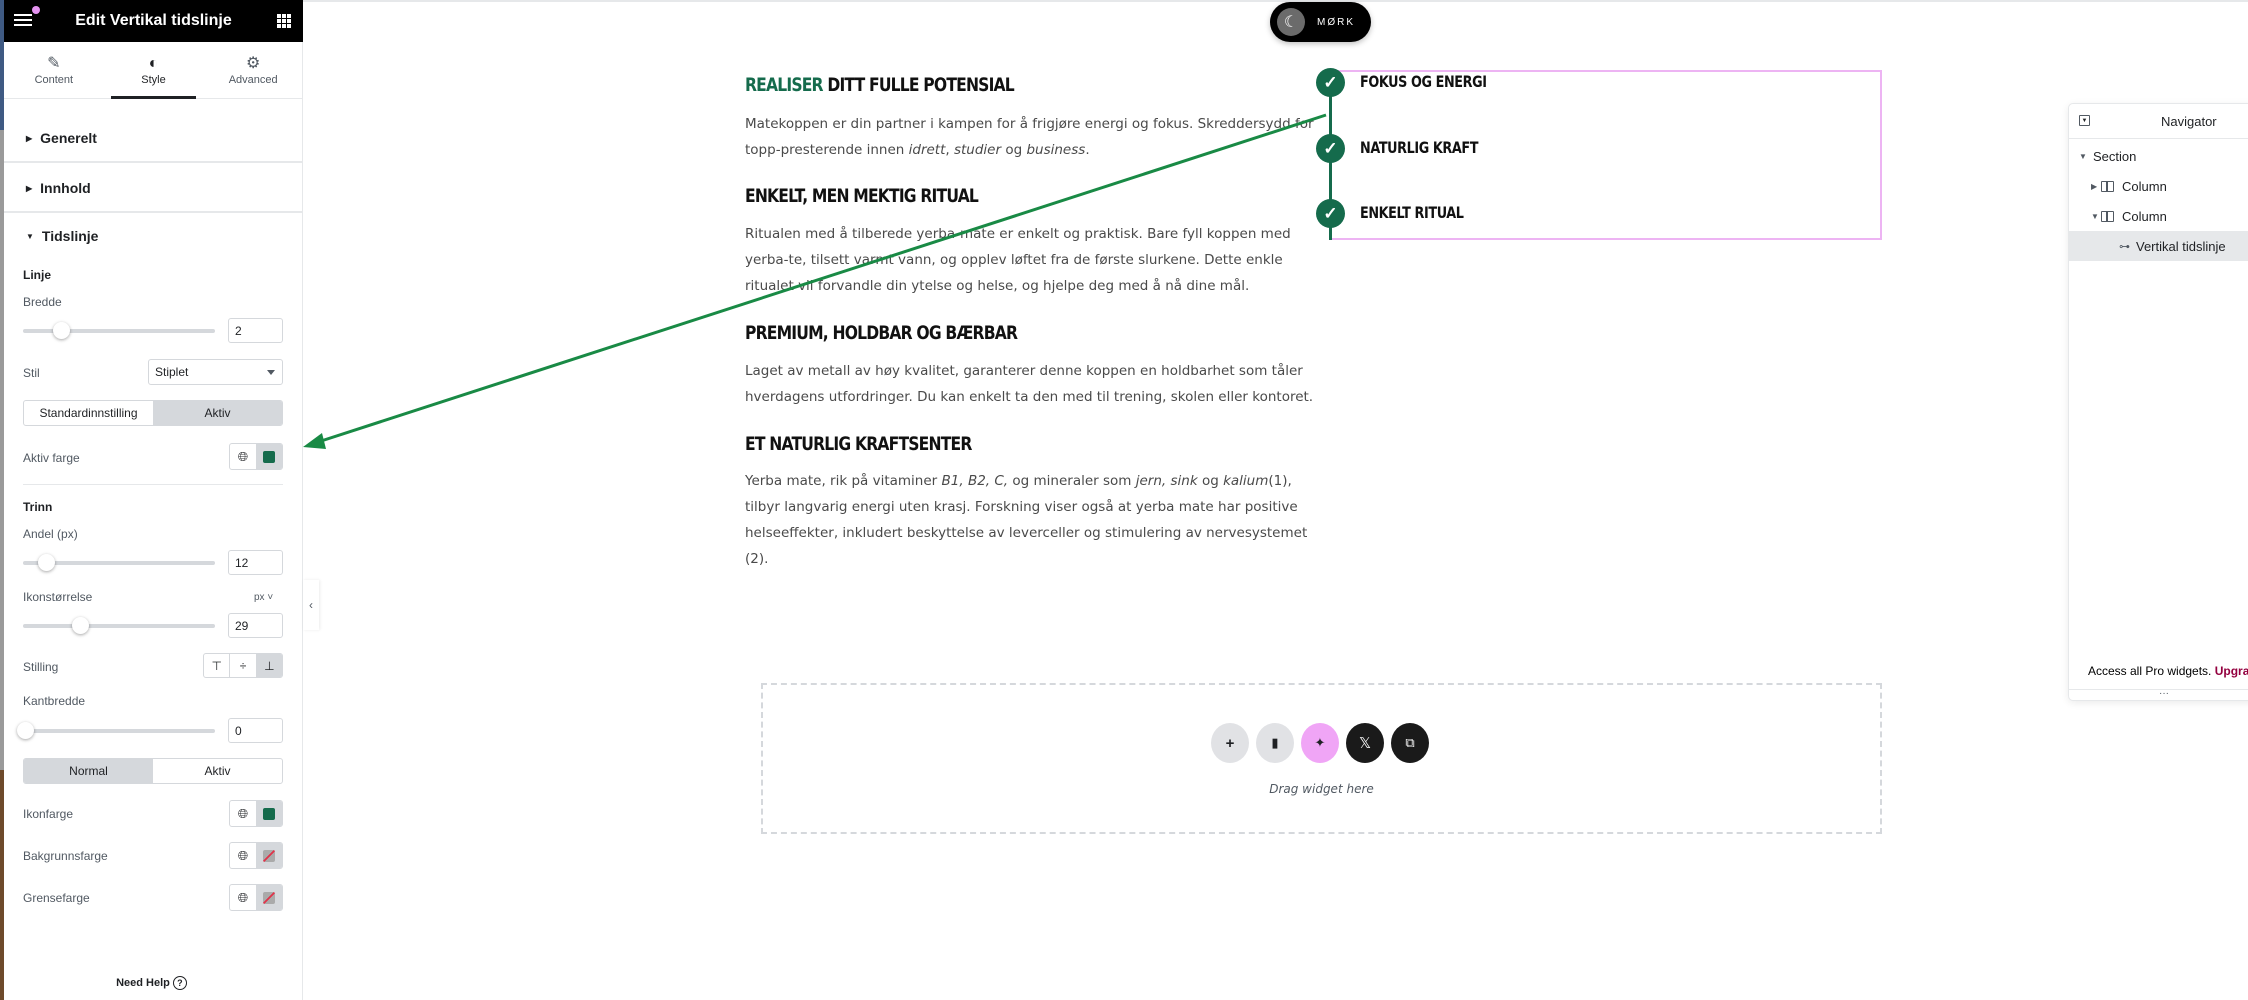 This screenshot has height=1000, width=2248. I want to click on nav-item-section: ▼ Section, so click(2158, 156).